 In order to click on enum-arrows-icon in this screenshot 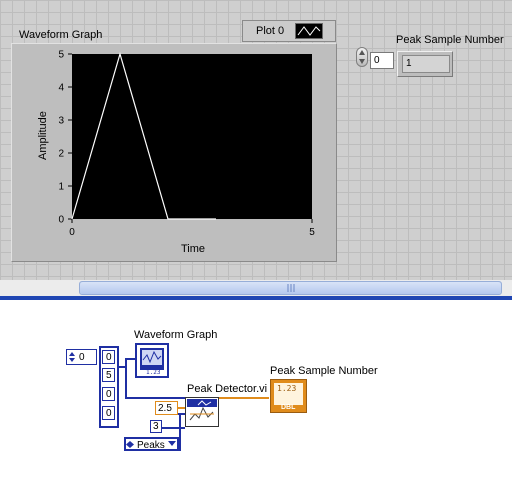, I will do `click(130, 444)`.